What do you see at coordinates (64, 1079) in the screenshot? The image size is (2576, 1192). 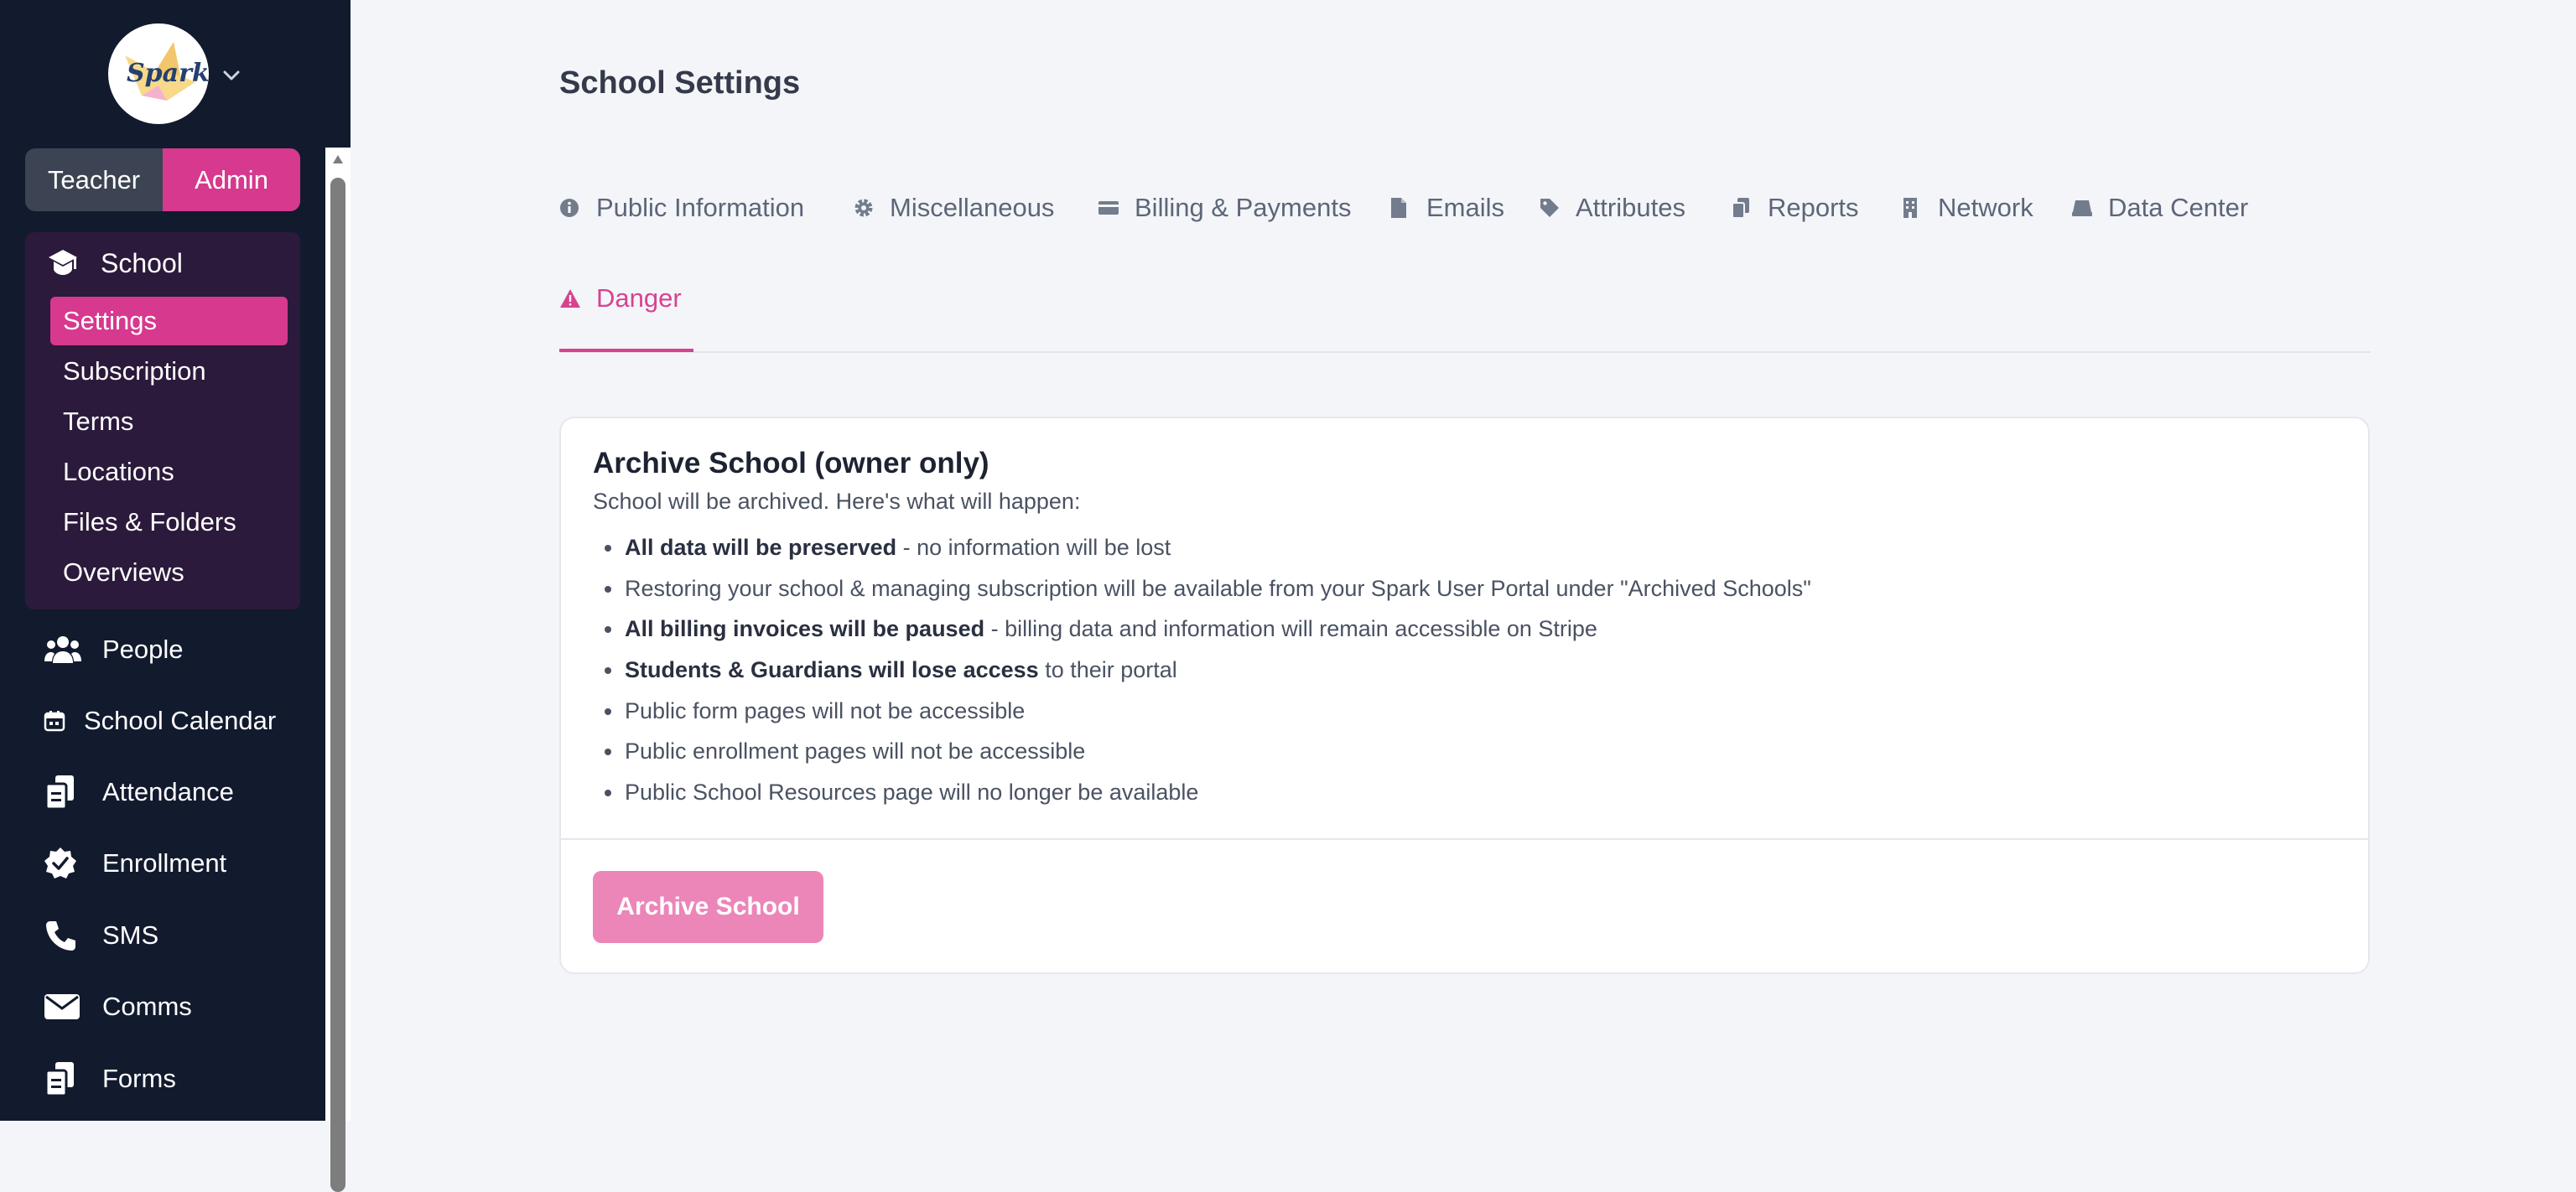 I see `forms-icon` at bounding box center [64, 1079].